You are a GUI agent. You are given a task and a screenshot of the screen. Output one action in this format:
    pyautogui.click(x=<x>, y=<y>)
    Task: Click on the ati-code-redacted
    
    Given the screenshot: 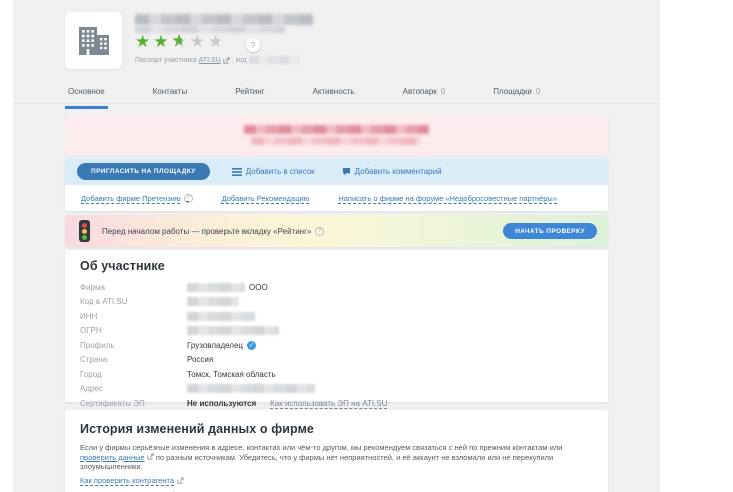 What is the action you would take?
    pyautogui.click(x=213, y=302)
    